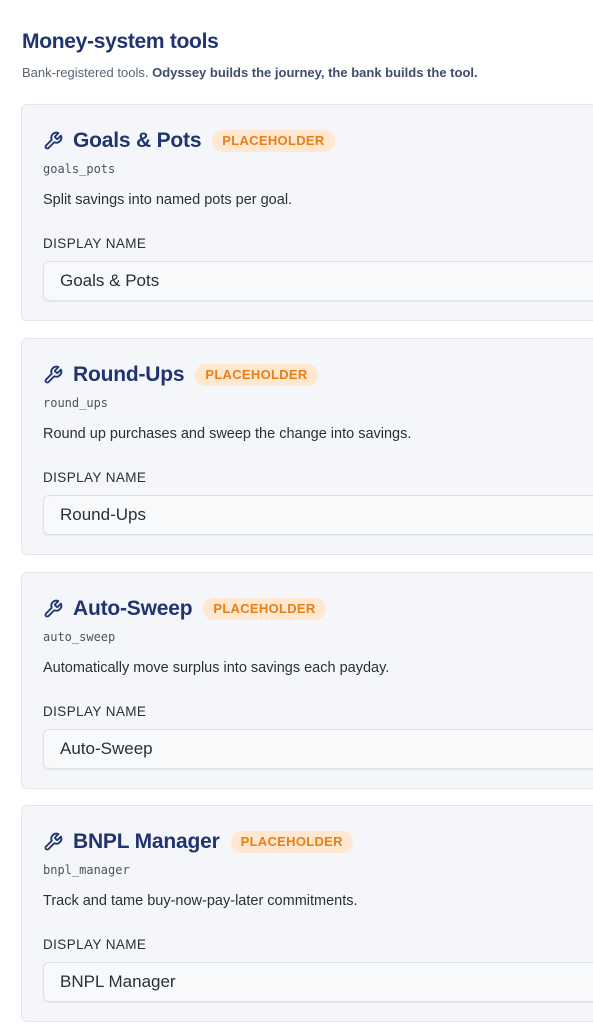  What do you see at coordinates (137, 140) in the screenshot?
I see `tool-name: Goals & Pots` at bounding box center [137, 140].